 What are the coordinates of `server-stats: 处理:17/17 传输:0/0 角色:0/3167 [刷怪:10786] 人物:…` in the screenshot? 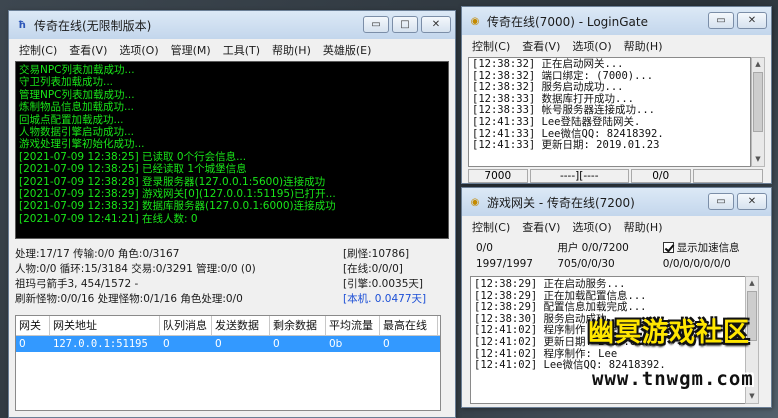 It's located at (232, 277).